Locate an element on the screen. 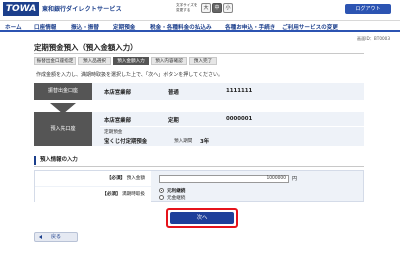 This screenshot has width=400, height=254. next-button: 次へ is located at coordinates (202, 218).